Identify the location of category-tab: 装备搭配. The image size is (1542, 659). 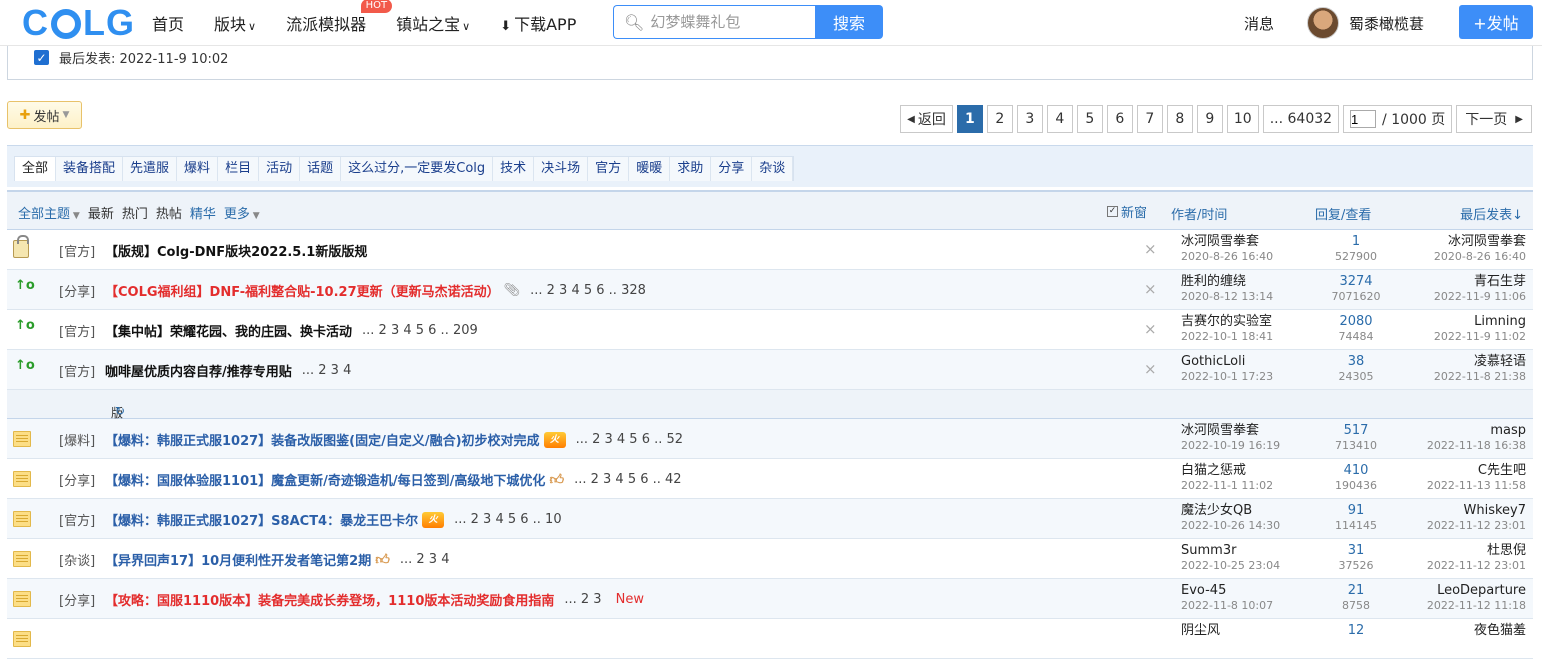
(90, 169).